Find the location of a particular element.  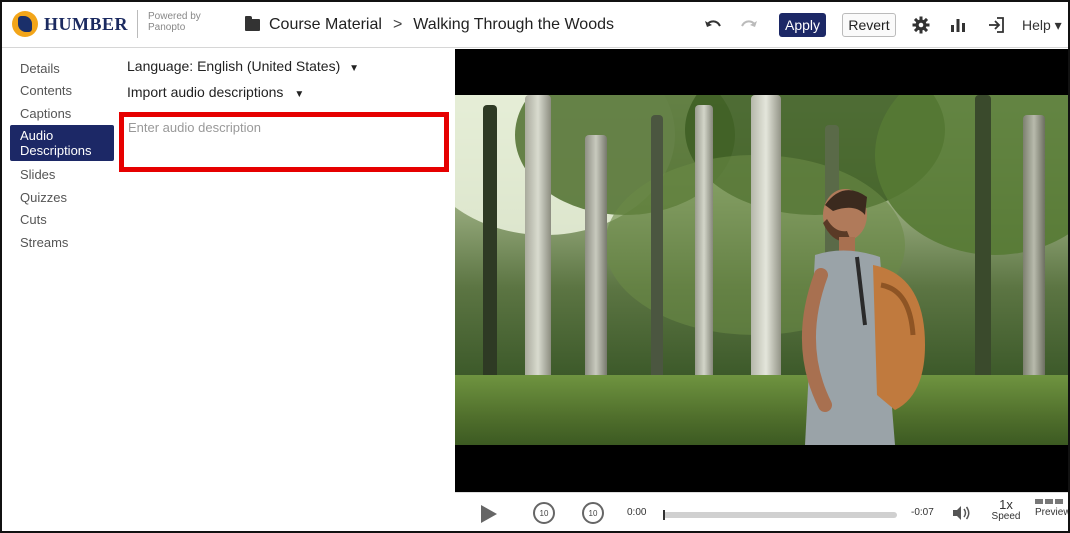

humber-logo: HUMBER is located at coordinates (70, 24).